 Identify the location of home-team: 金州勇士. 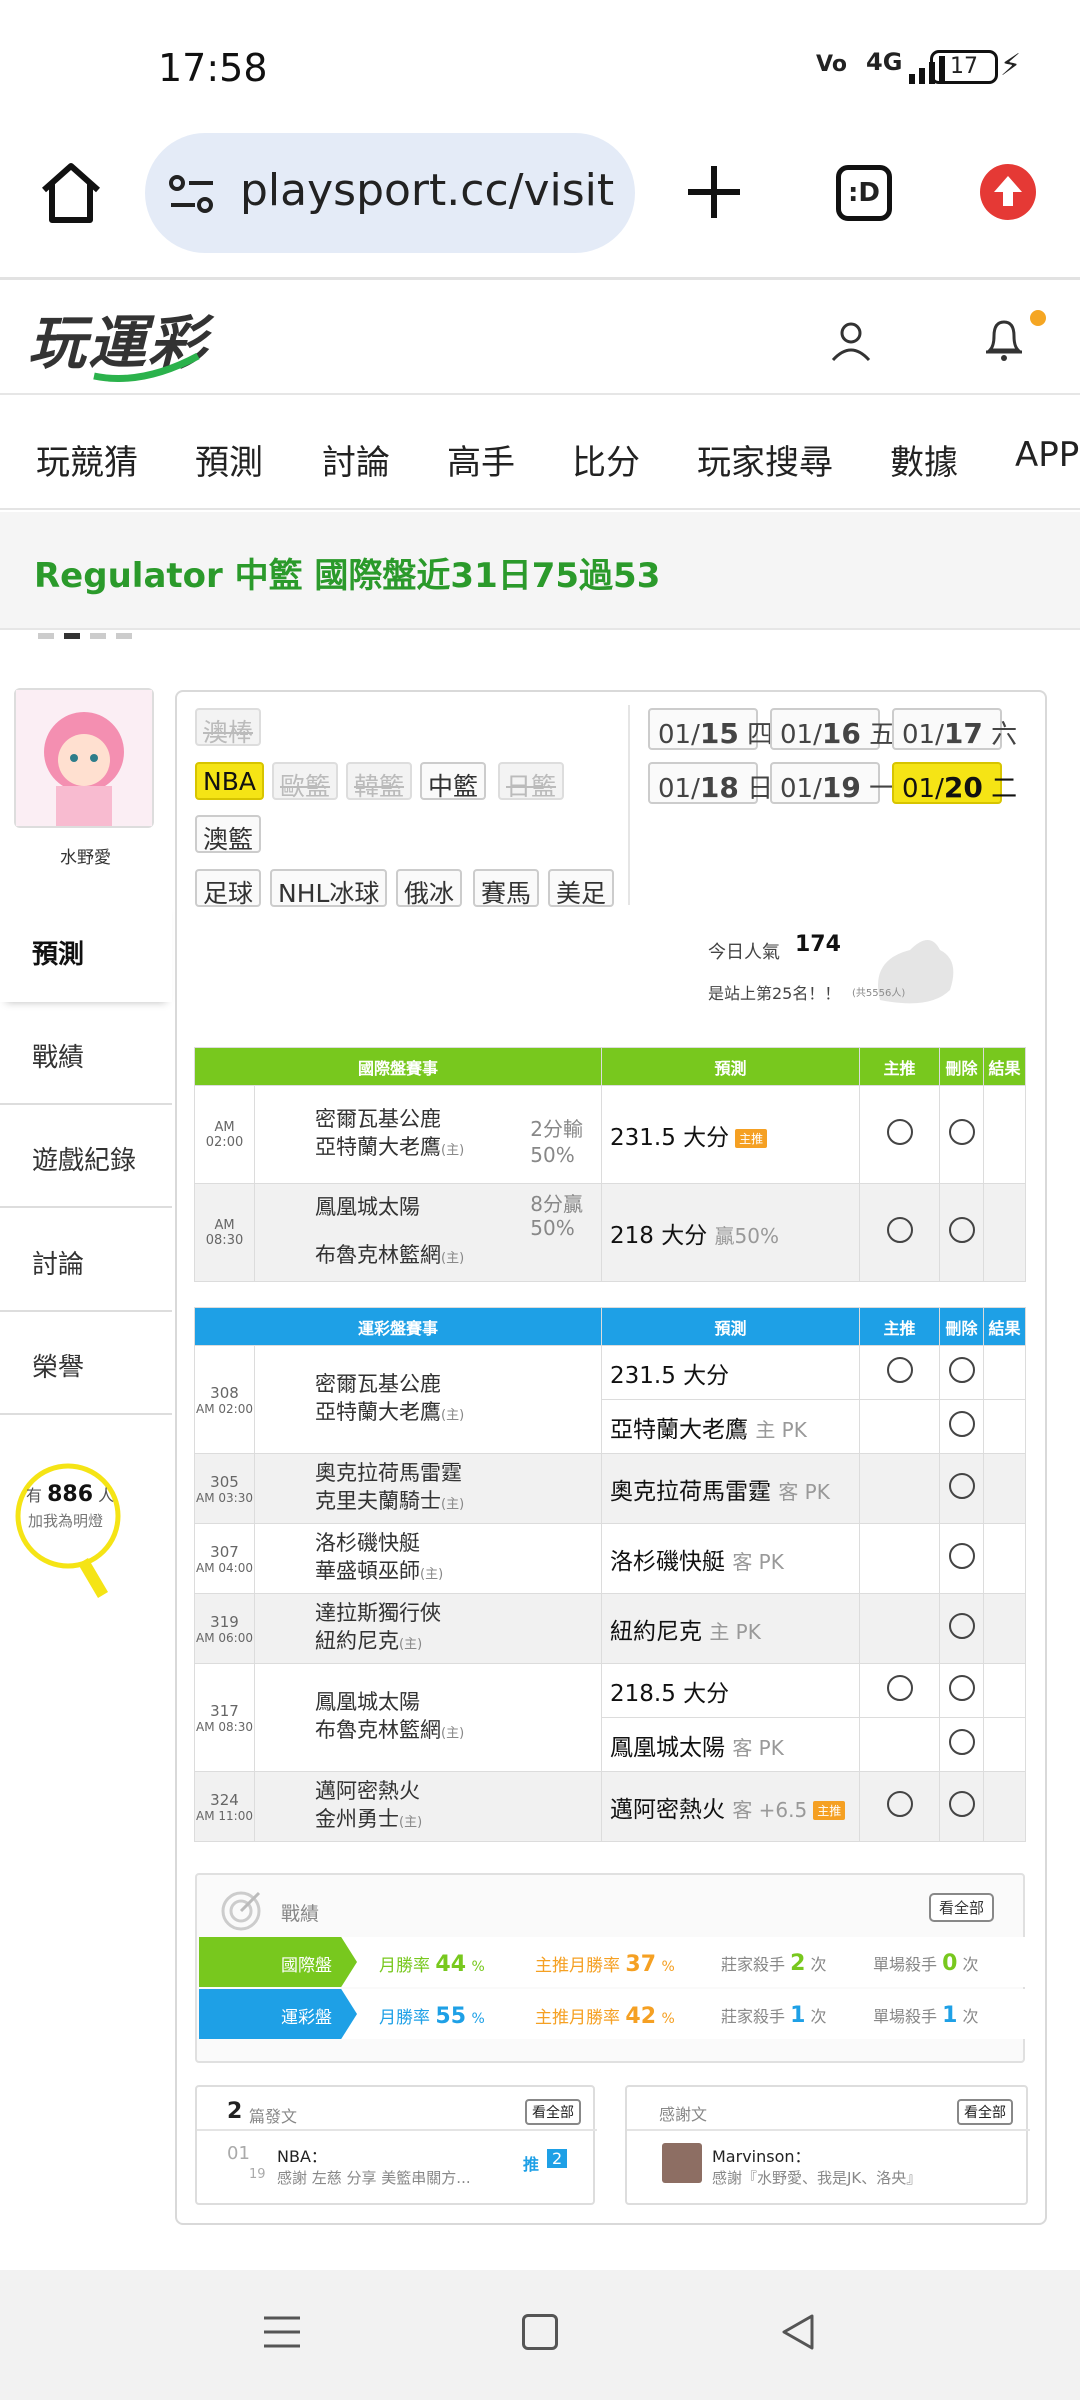
(357, 1819).